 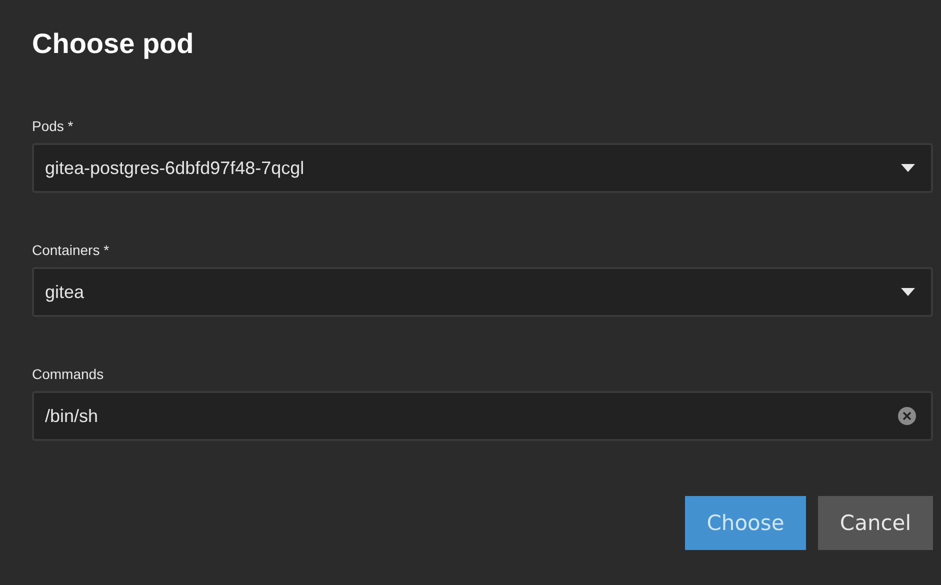 What do you see at coordinates (875, 523) in the screenshot?
I see `dialog-button: Cancel` at bounding box center [875, 523].